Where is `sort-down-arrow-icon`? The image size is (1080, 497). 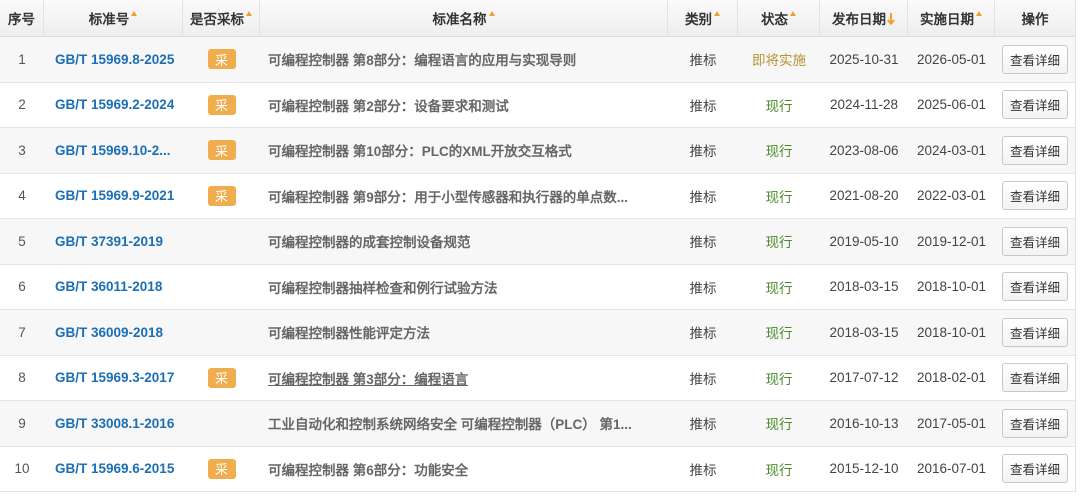
sort-down-arrow-icon is located at coordinates (891, 18).